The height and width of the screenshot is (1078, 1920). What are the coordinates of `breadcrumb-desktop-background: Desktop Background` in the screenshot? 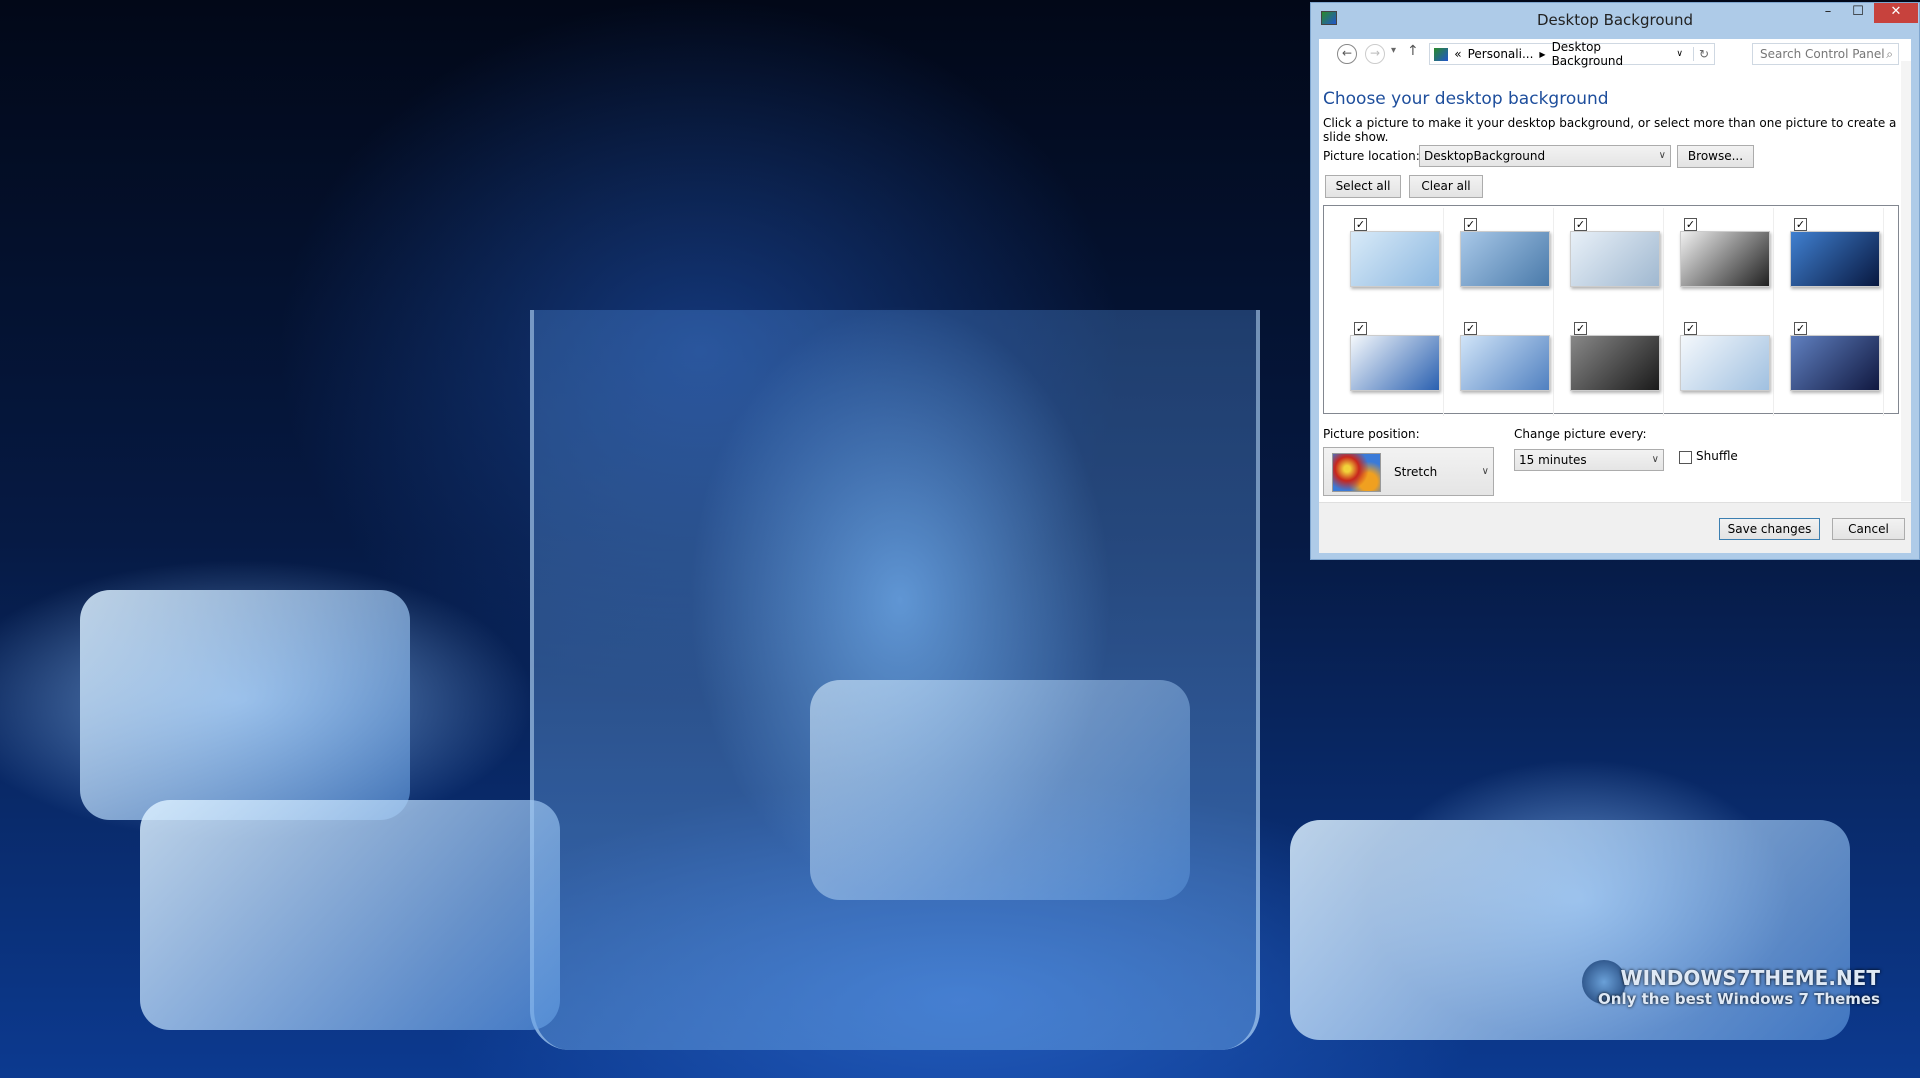 It's located at (1611, 54).